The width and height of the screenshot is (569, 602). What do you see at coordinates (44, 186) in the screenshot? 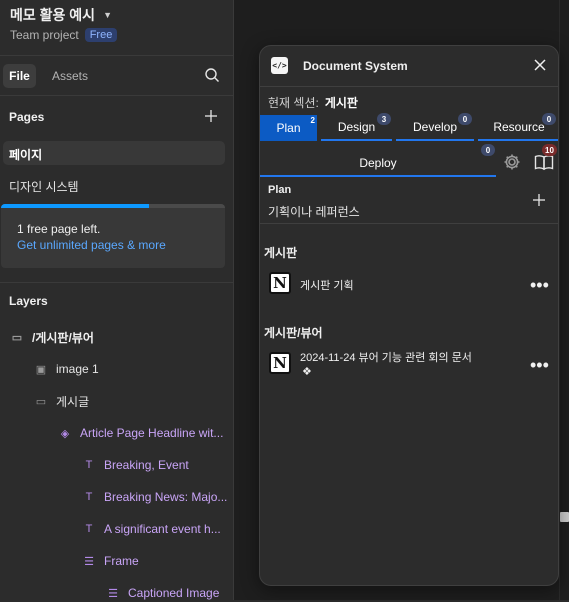
I see `page-item: 디자인 시스템` at bounding box center [44, 186].